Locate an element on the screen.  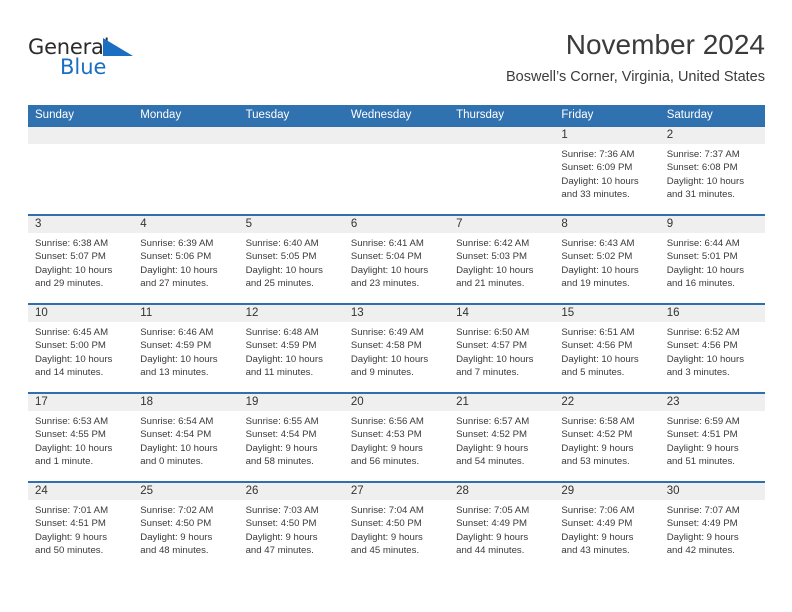
daylight-text-line2: and 58 minutes. is located at coordinates (279, 461).